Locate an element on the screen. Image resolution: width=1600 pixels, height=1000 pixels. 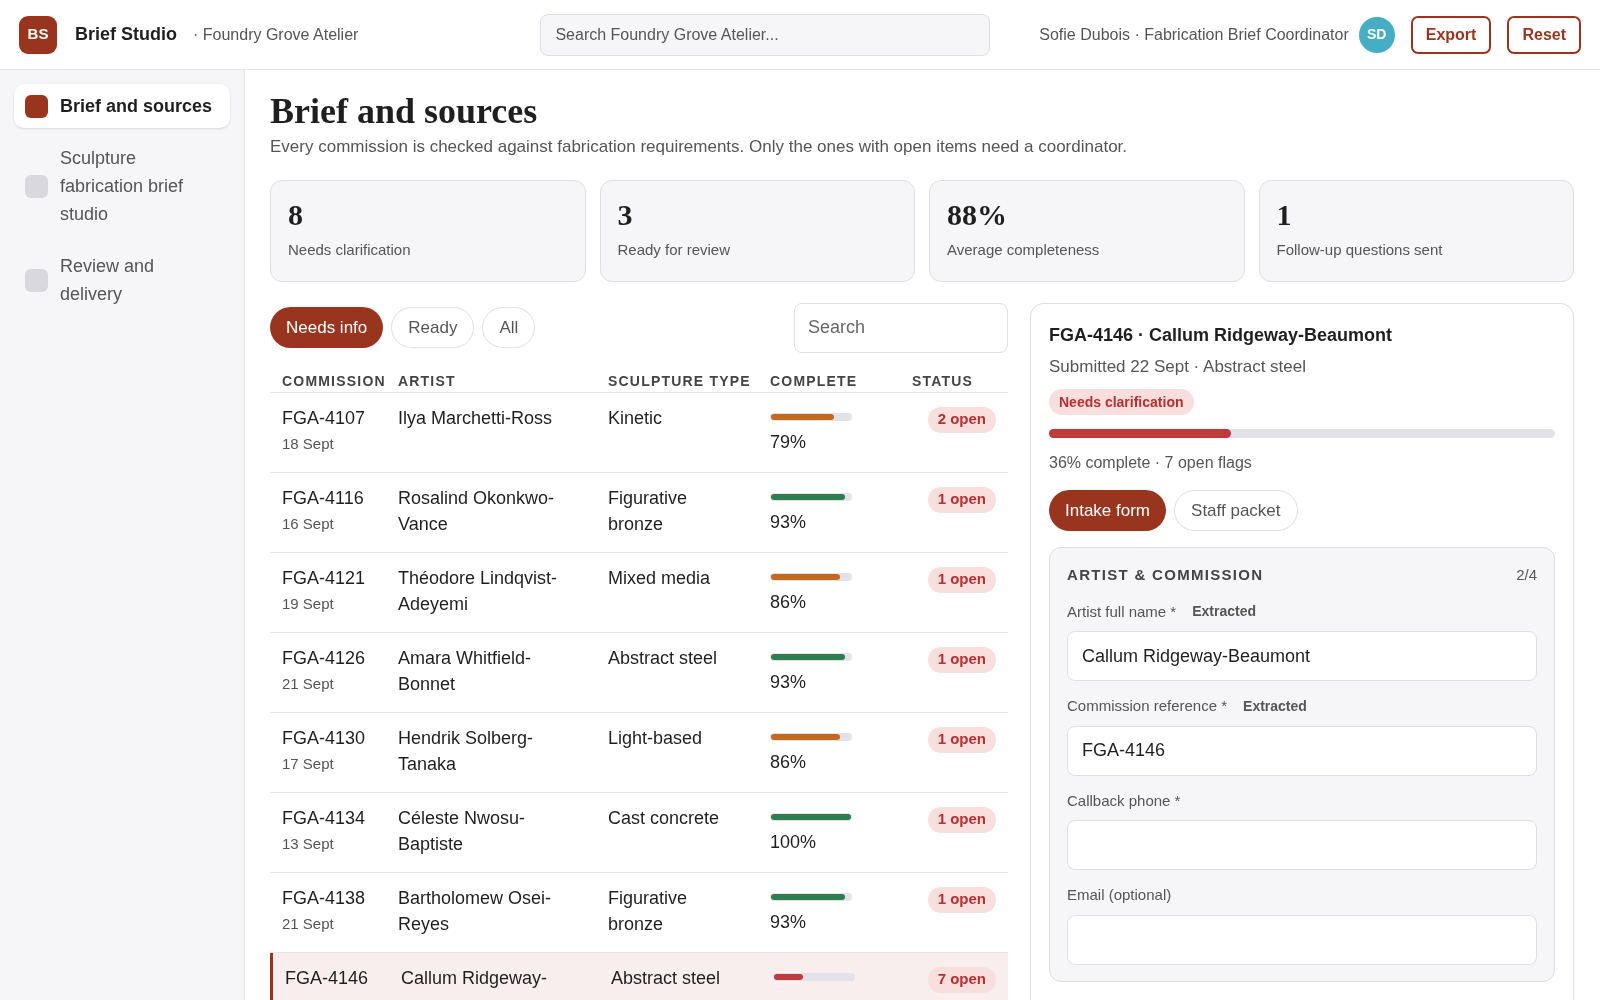
sculpture-type: Mixed media is located at coordinates (660, 578).